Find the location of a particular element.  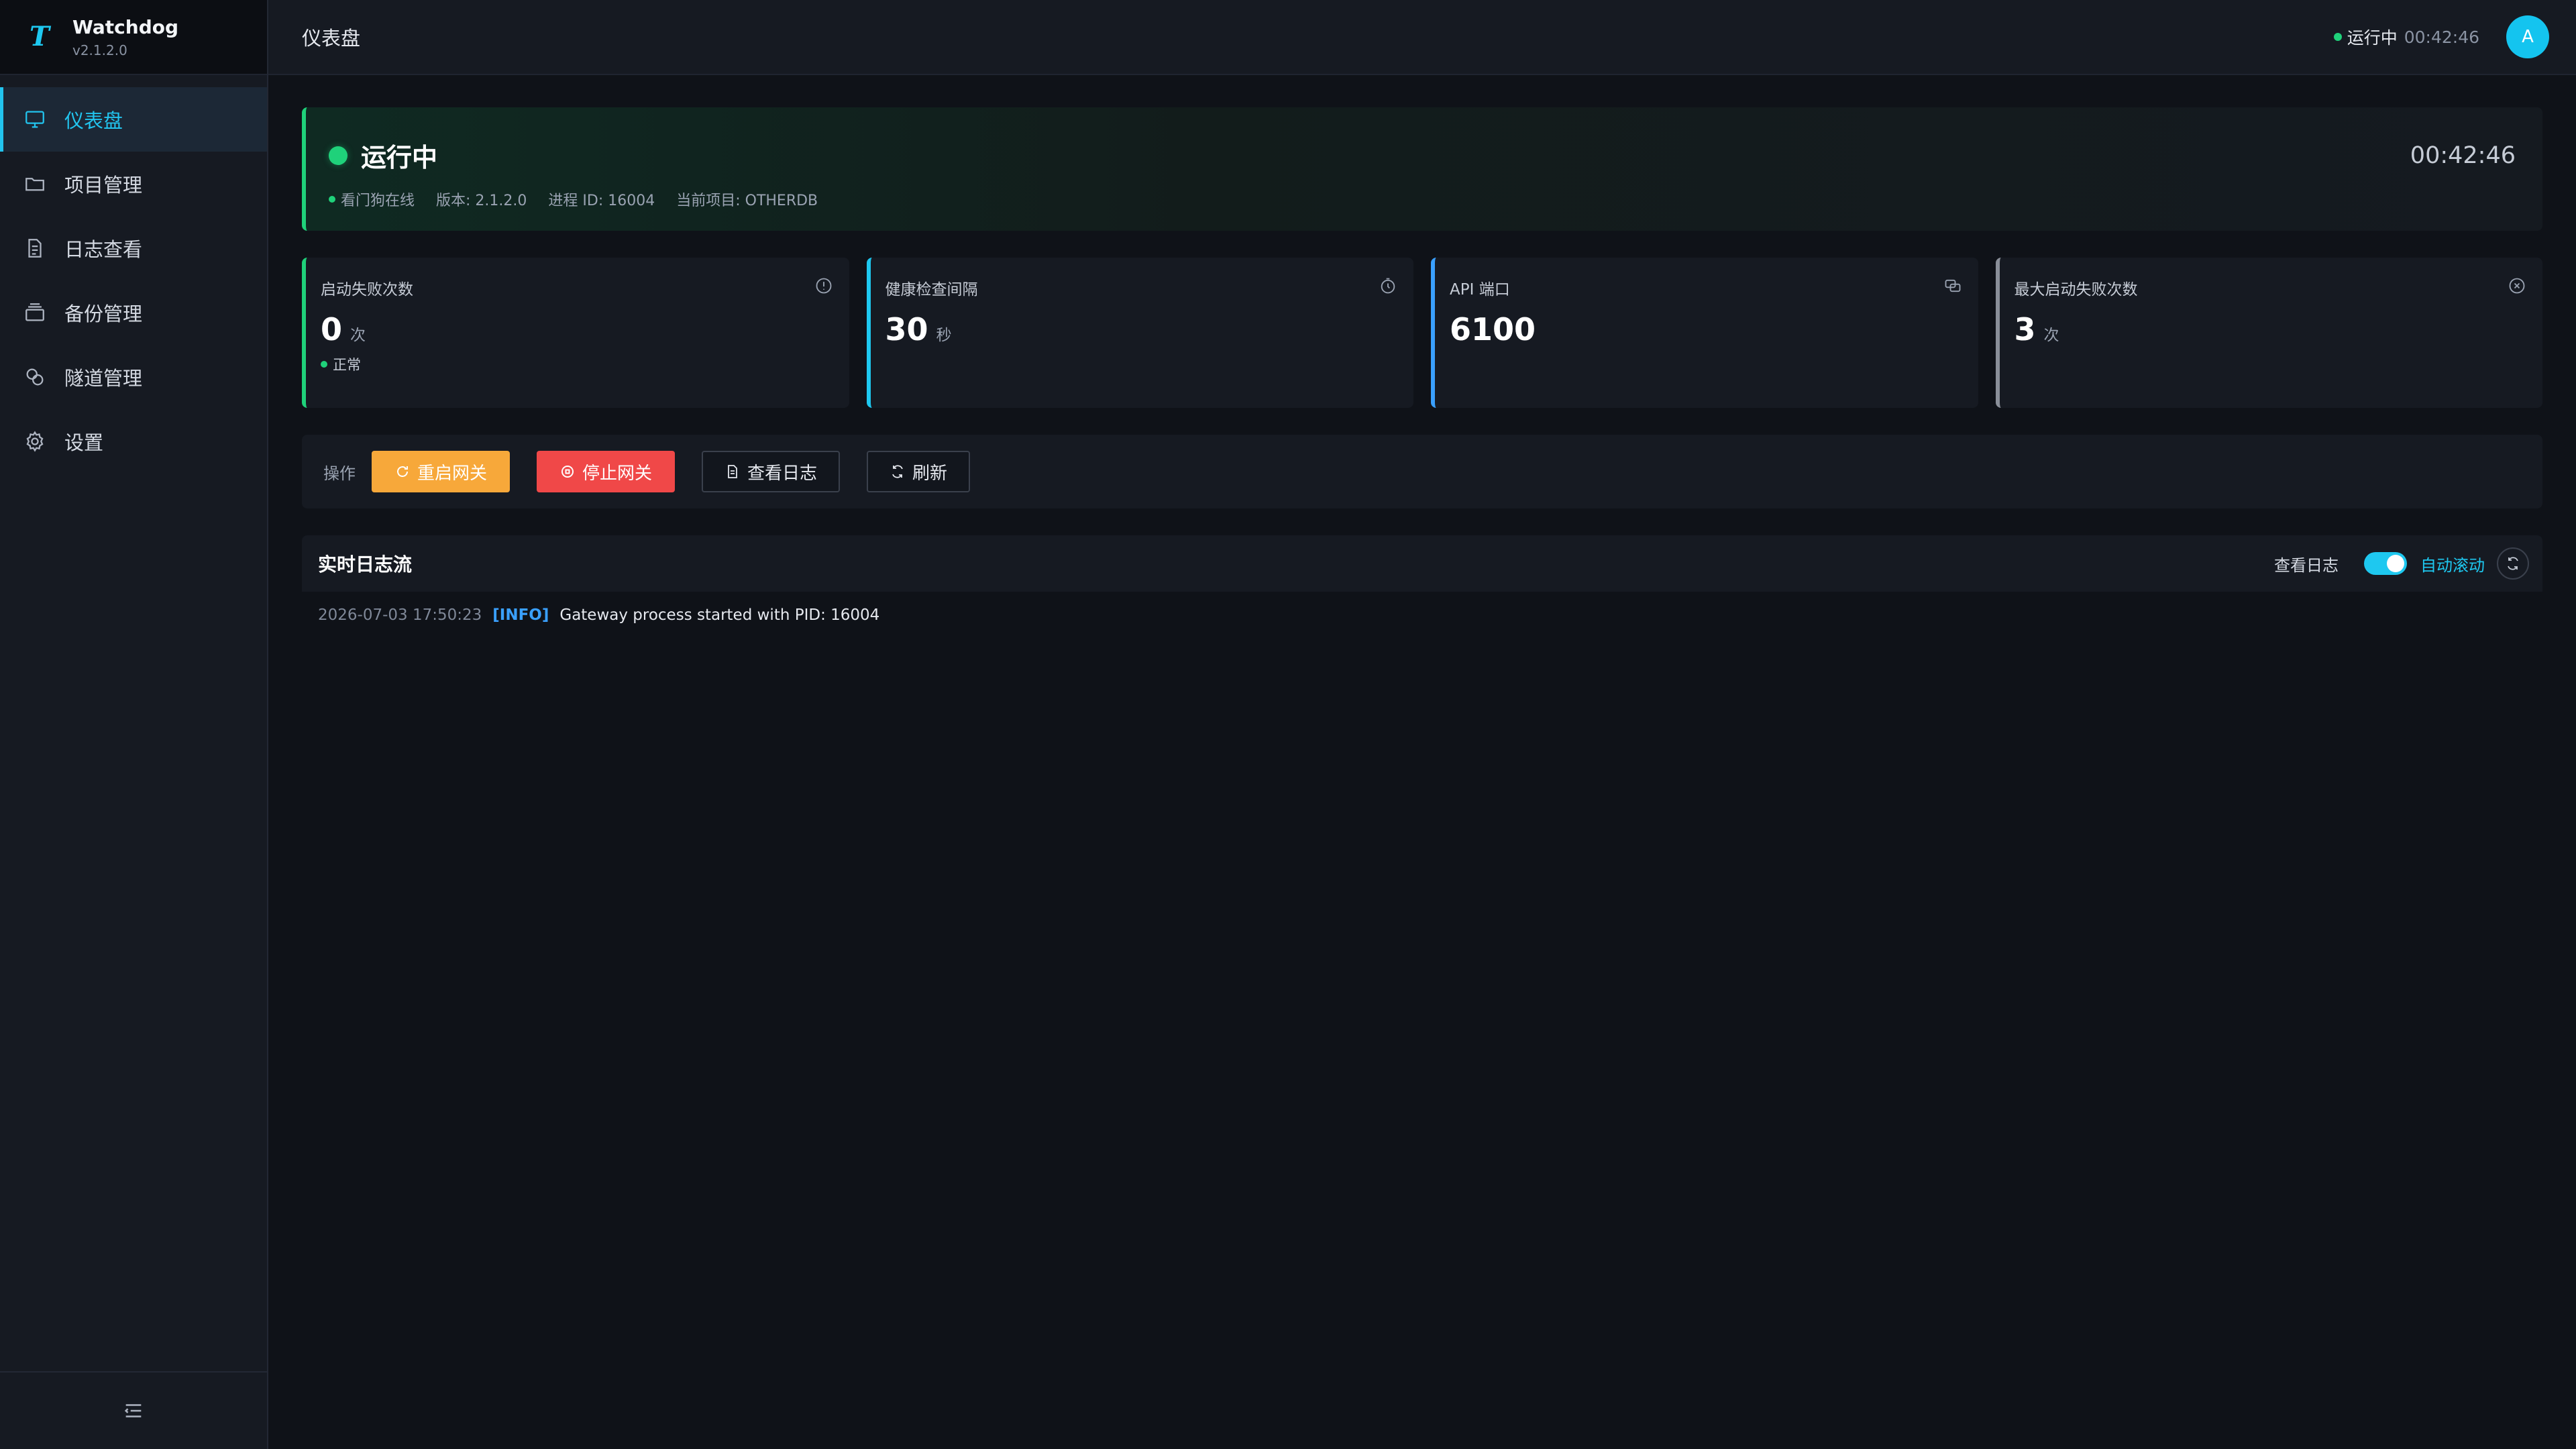

restart-icon is located at coordinates (402, 471).